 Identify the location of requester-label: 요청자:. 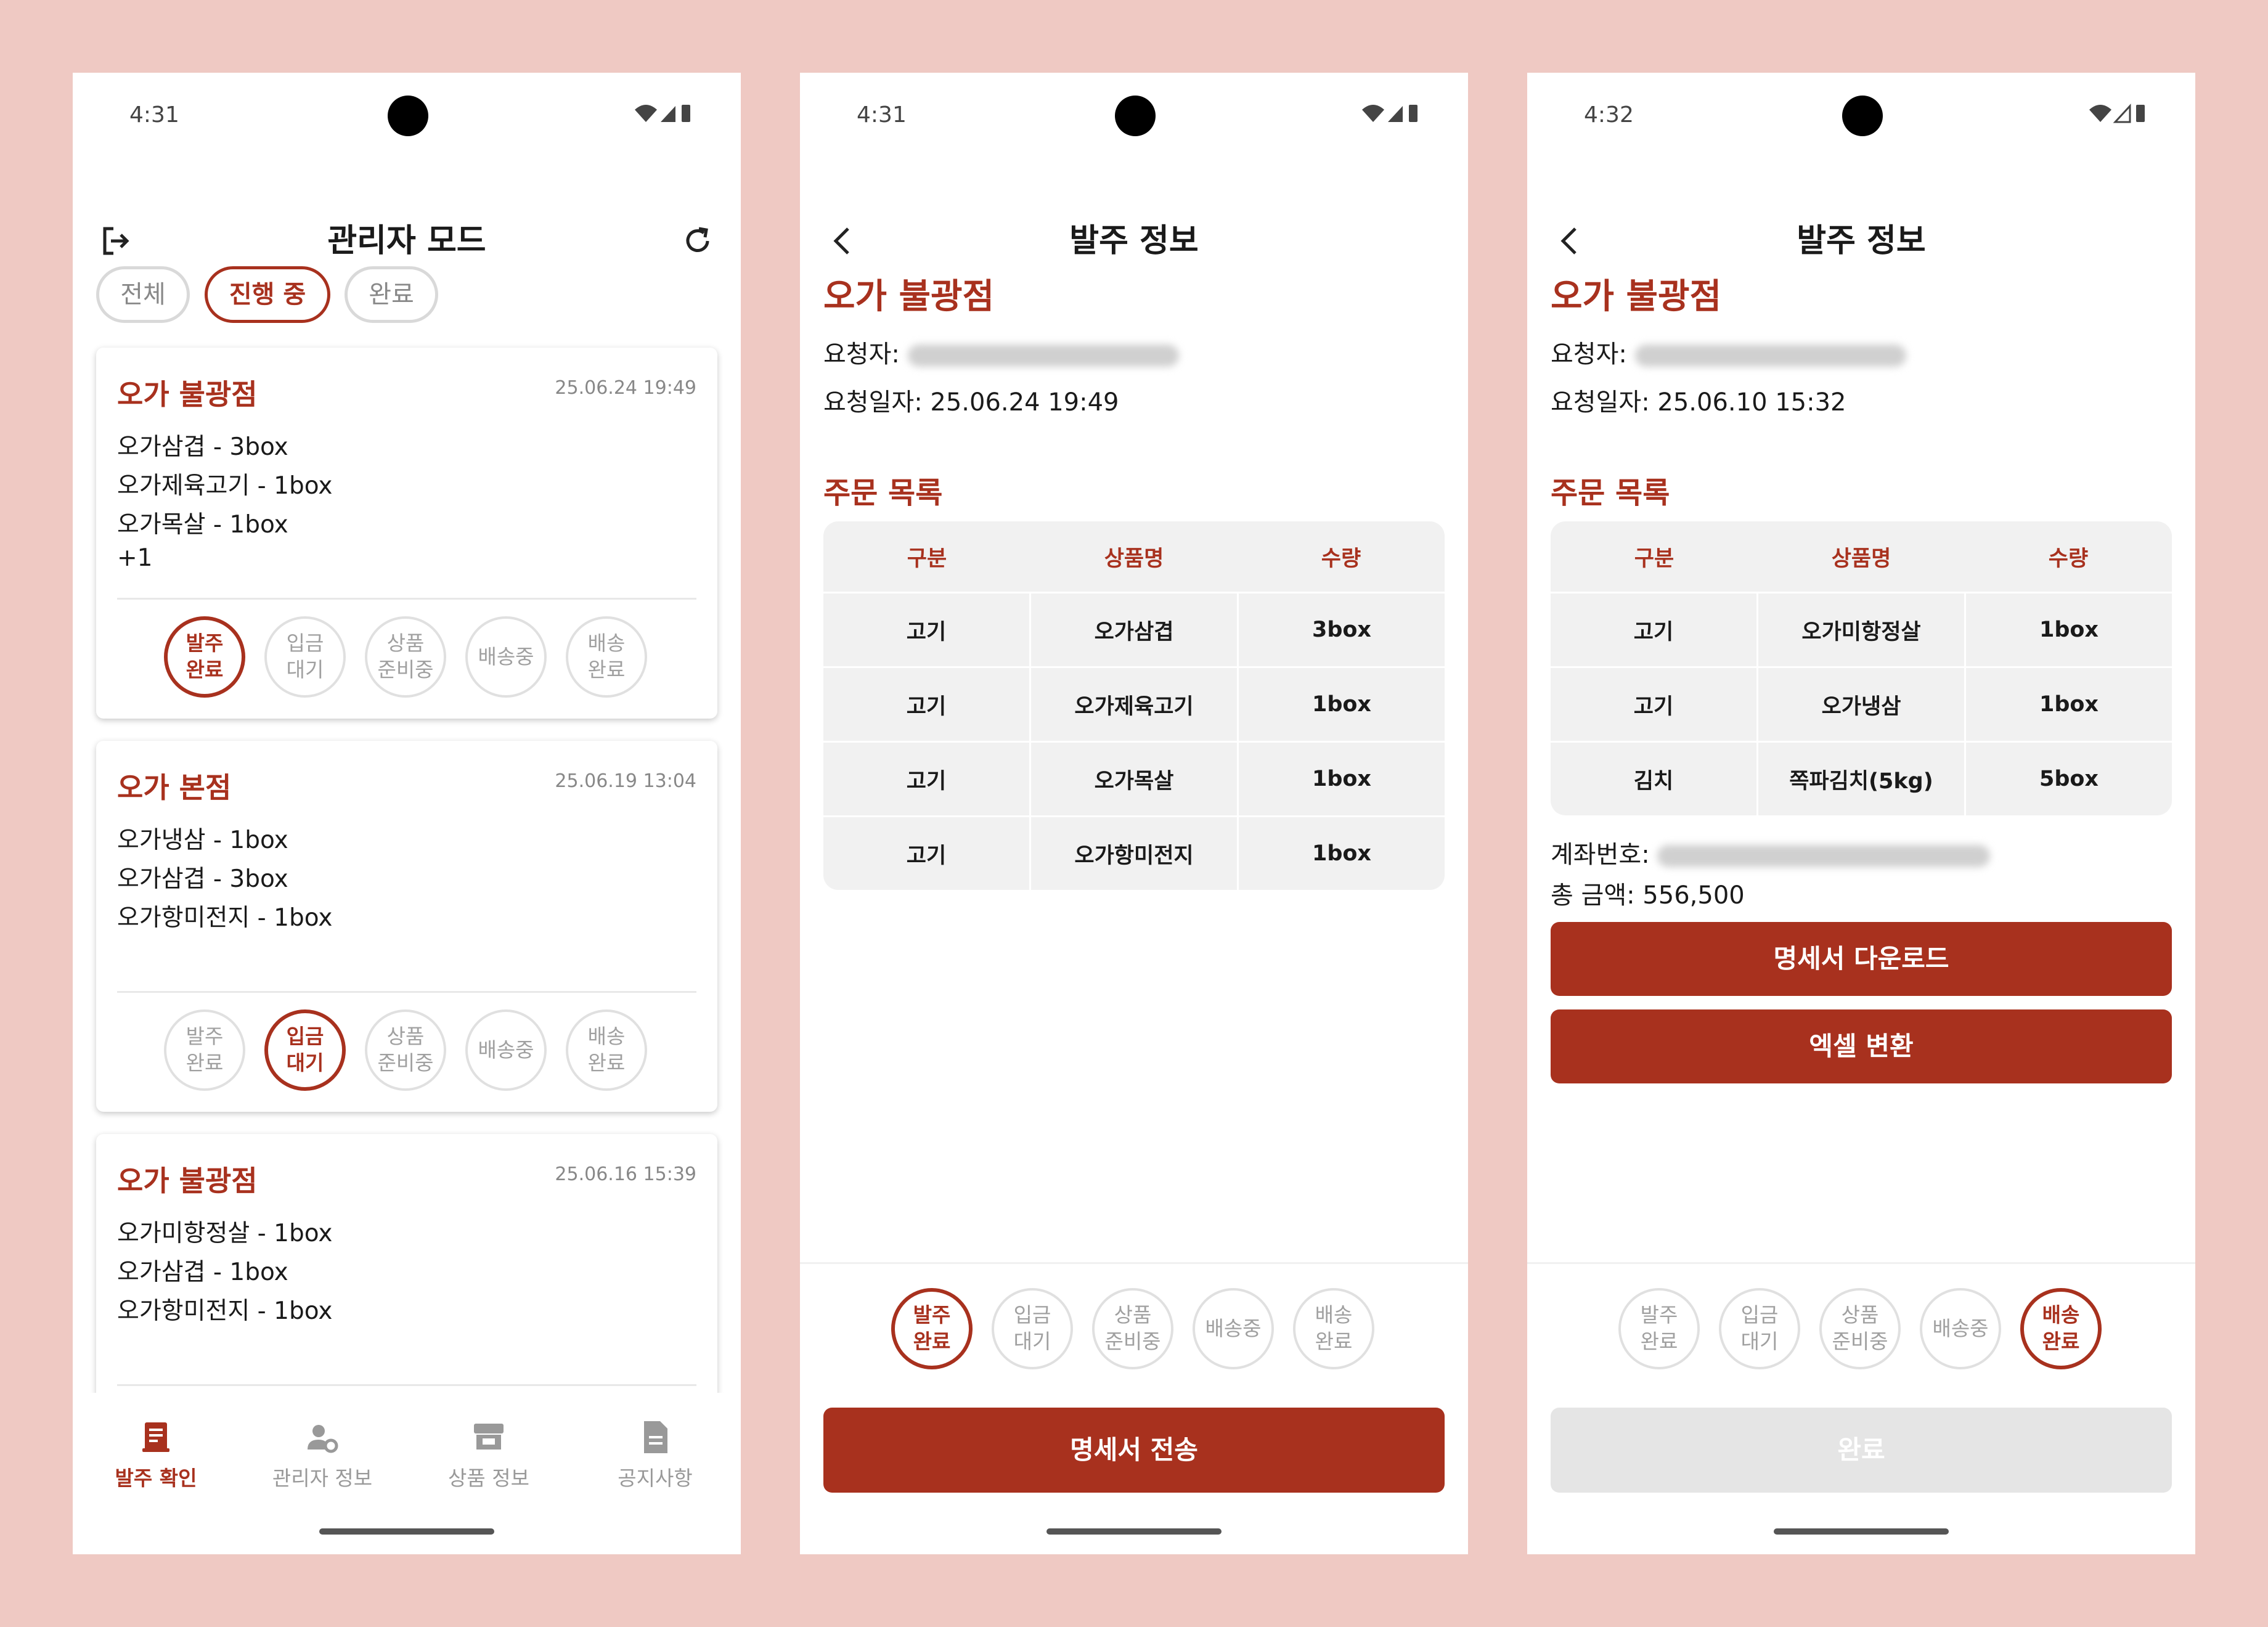
(1589, 354).